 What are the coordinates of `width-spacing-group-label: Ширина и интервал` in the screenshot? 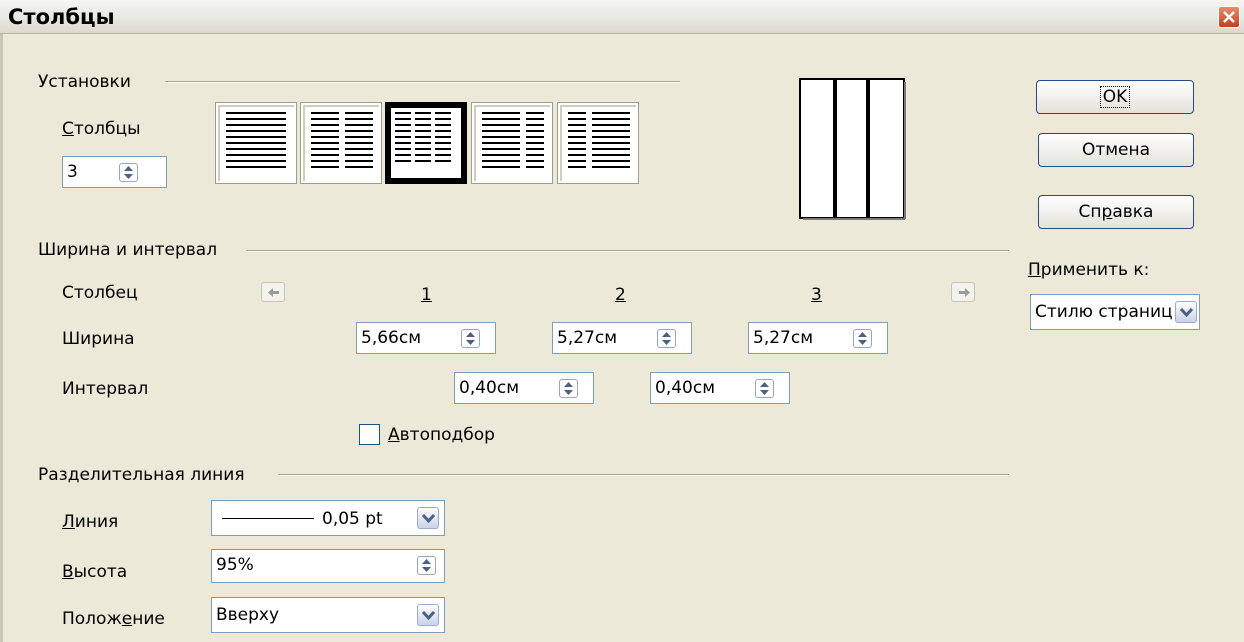 It's located at (128, 250).